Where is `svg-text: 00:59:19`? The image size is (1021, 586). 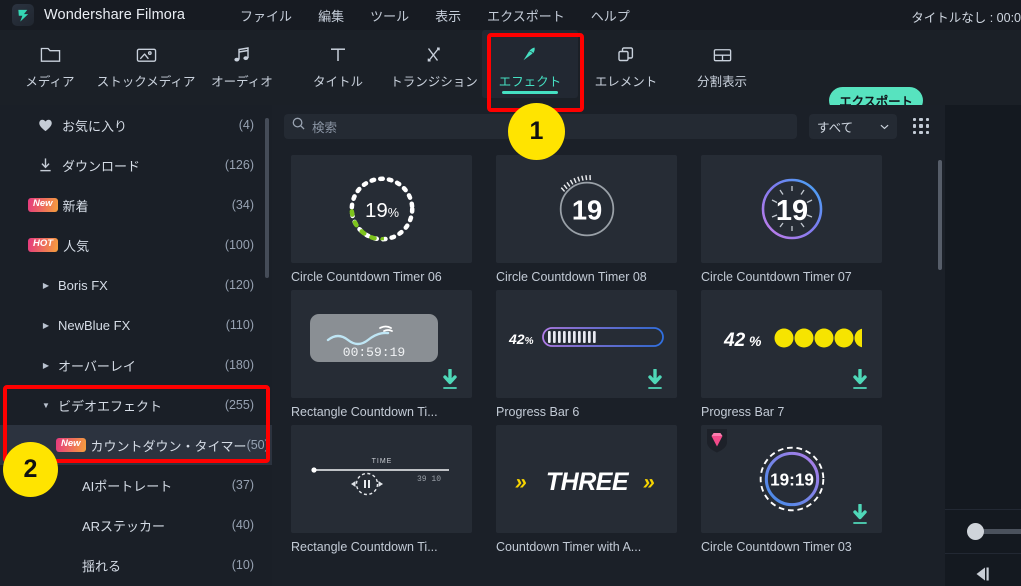
svg-text: 00:59:19 is located at coordinates (373, 352).